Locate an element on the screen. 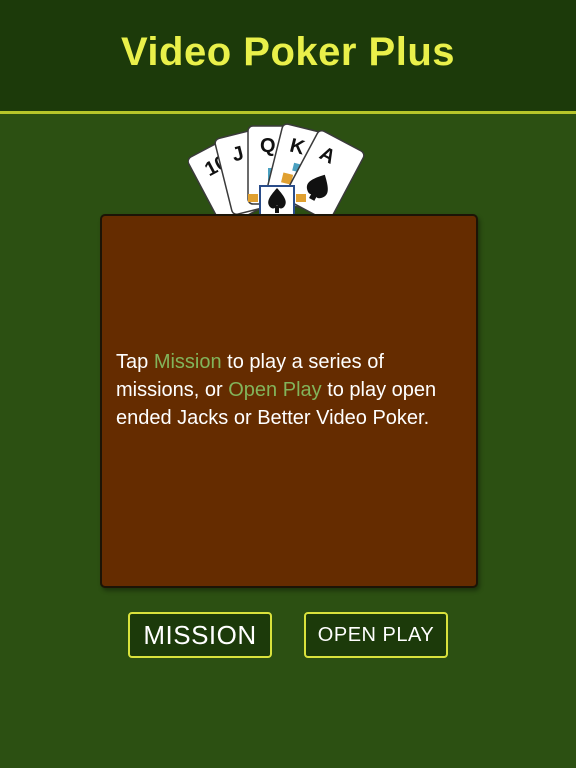 This screenshot has width=576, height=768. card-rank: Q is located at coordinates (268, 146).